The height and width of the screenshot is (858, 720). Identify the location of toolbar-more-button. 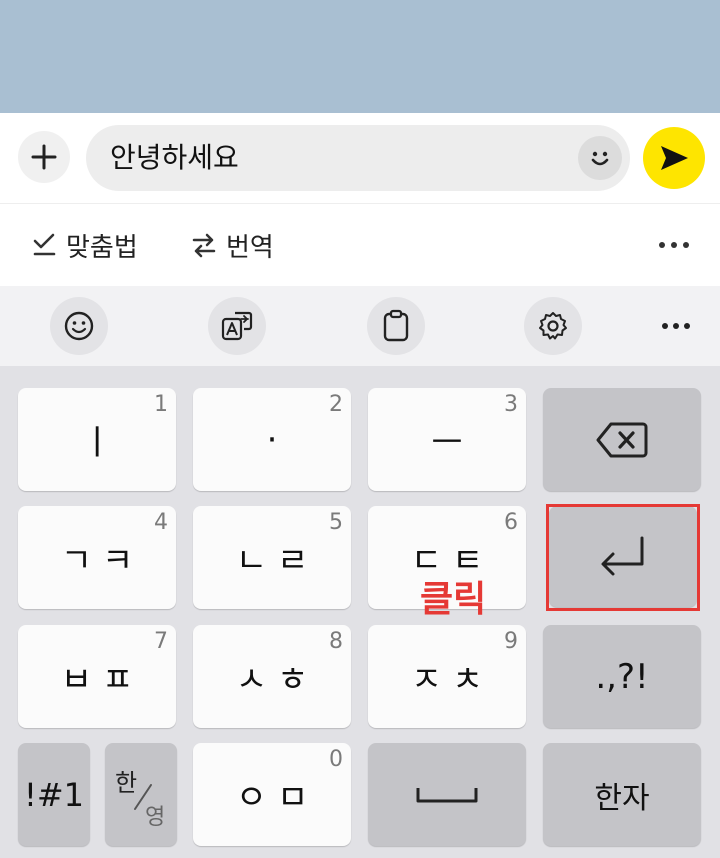
(676, 326).